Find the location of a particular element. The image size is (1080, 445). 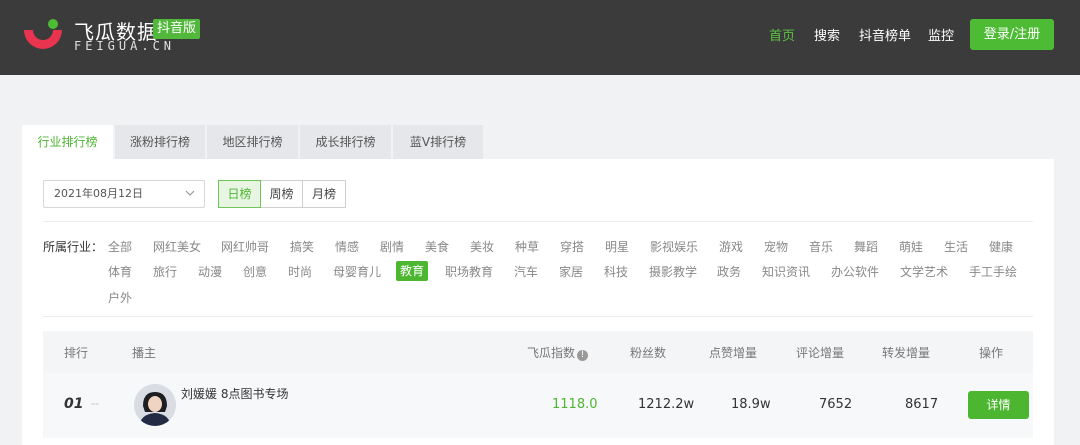

category-item: 影视娱乐 is located at coordinates (674, 248).